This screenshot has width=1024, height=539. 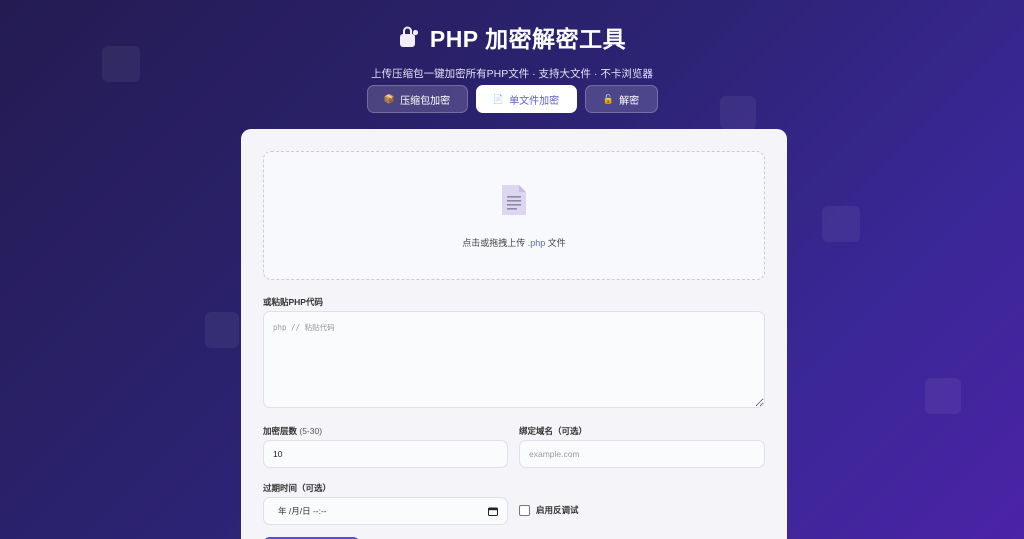 I want to click on file-upload-dropzone: 点击或拖拽上传 .php 文件, so click(x=514, y=215).